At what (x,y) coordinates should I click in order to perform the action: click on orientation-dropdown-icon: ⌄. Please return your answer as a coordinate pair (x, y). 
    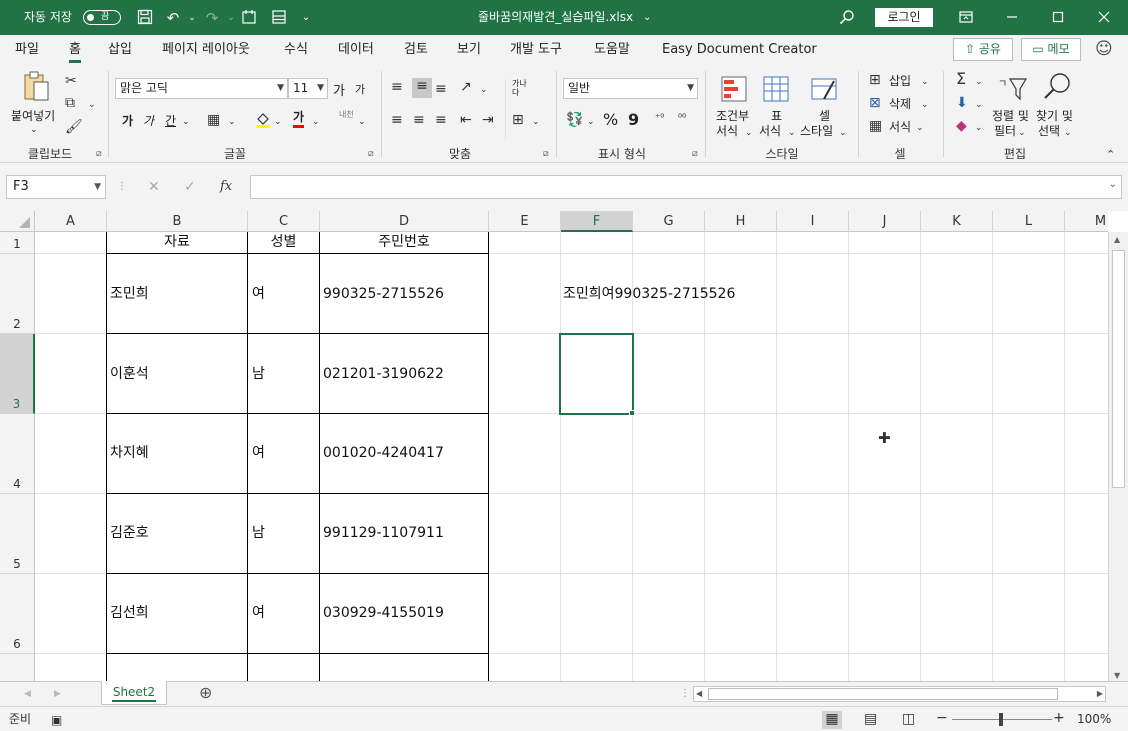
    Looking at the image, I should click on (484, 90).